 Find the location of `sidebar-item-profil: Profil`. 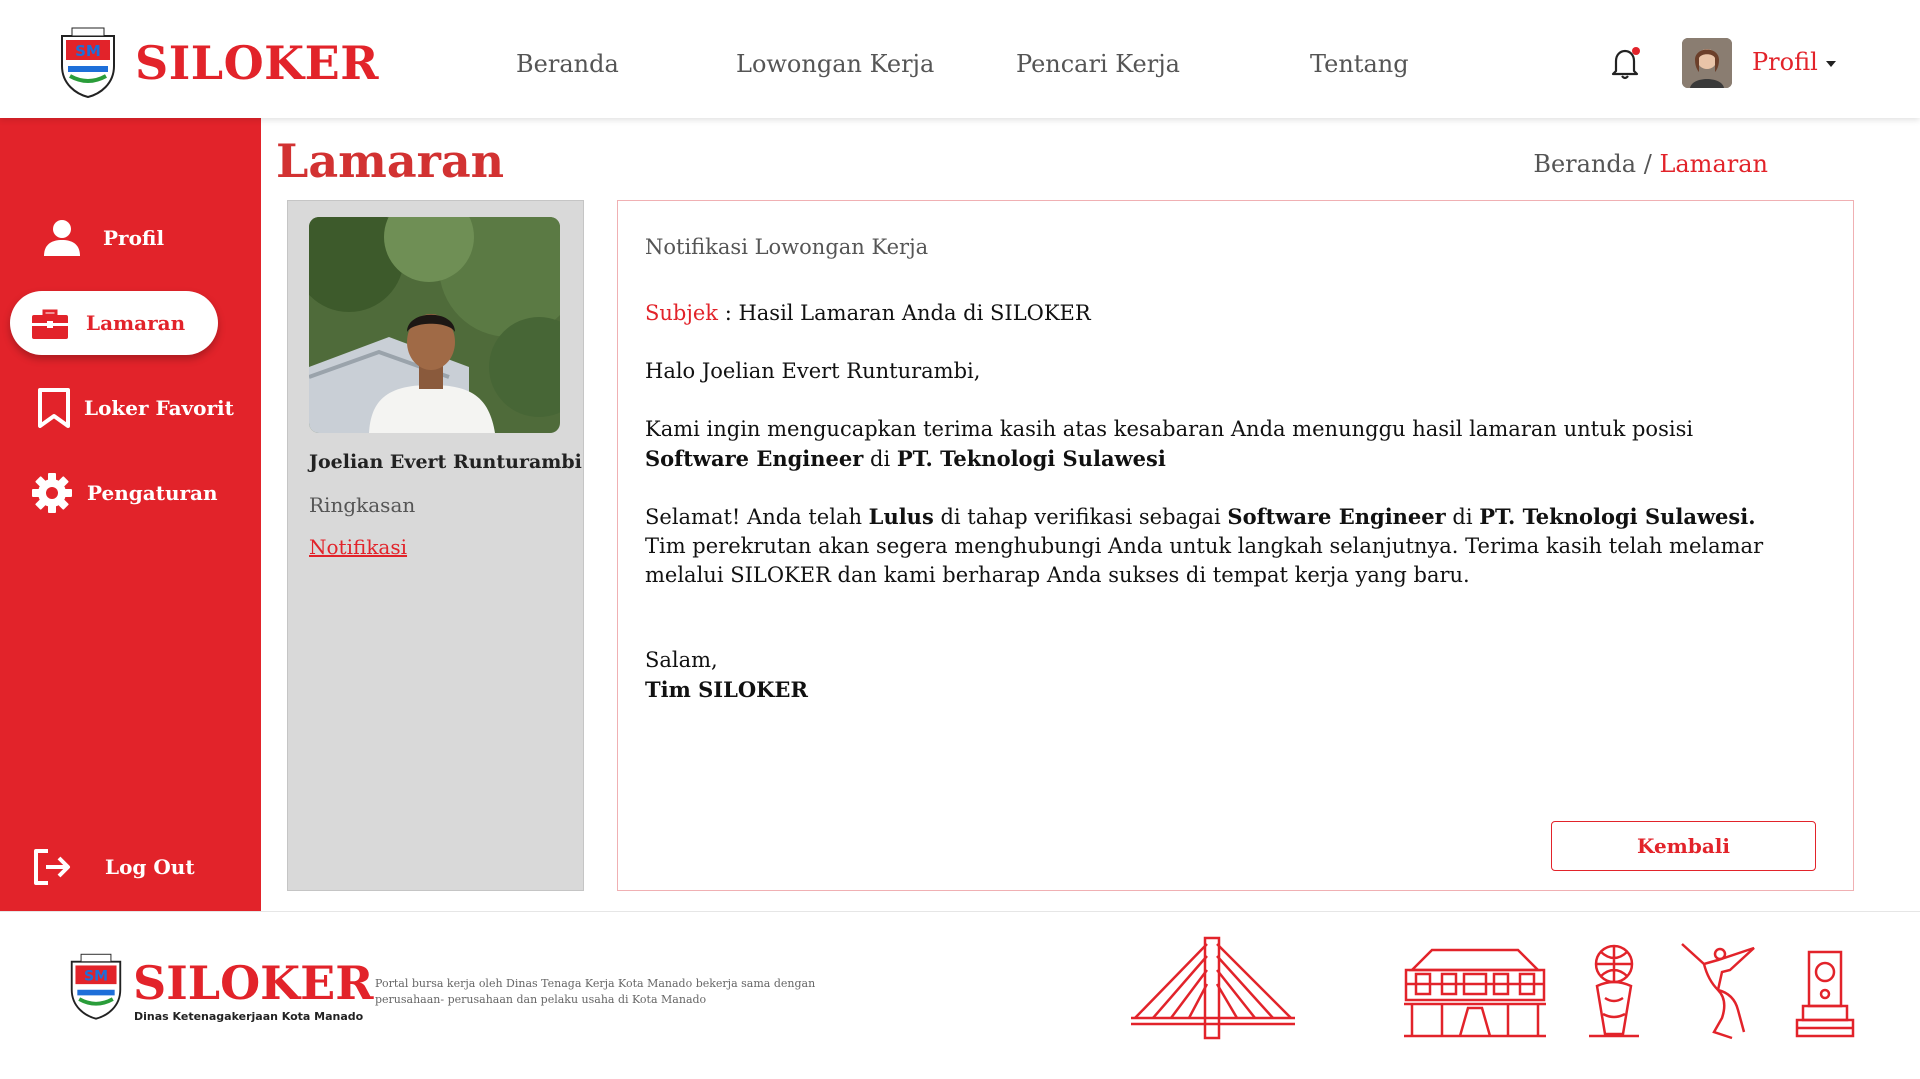

sidebar-item-profil: Profil is located at coordinates (130, 238).